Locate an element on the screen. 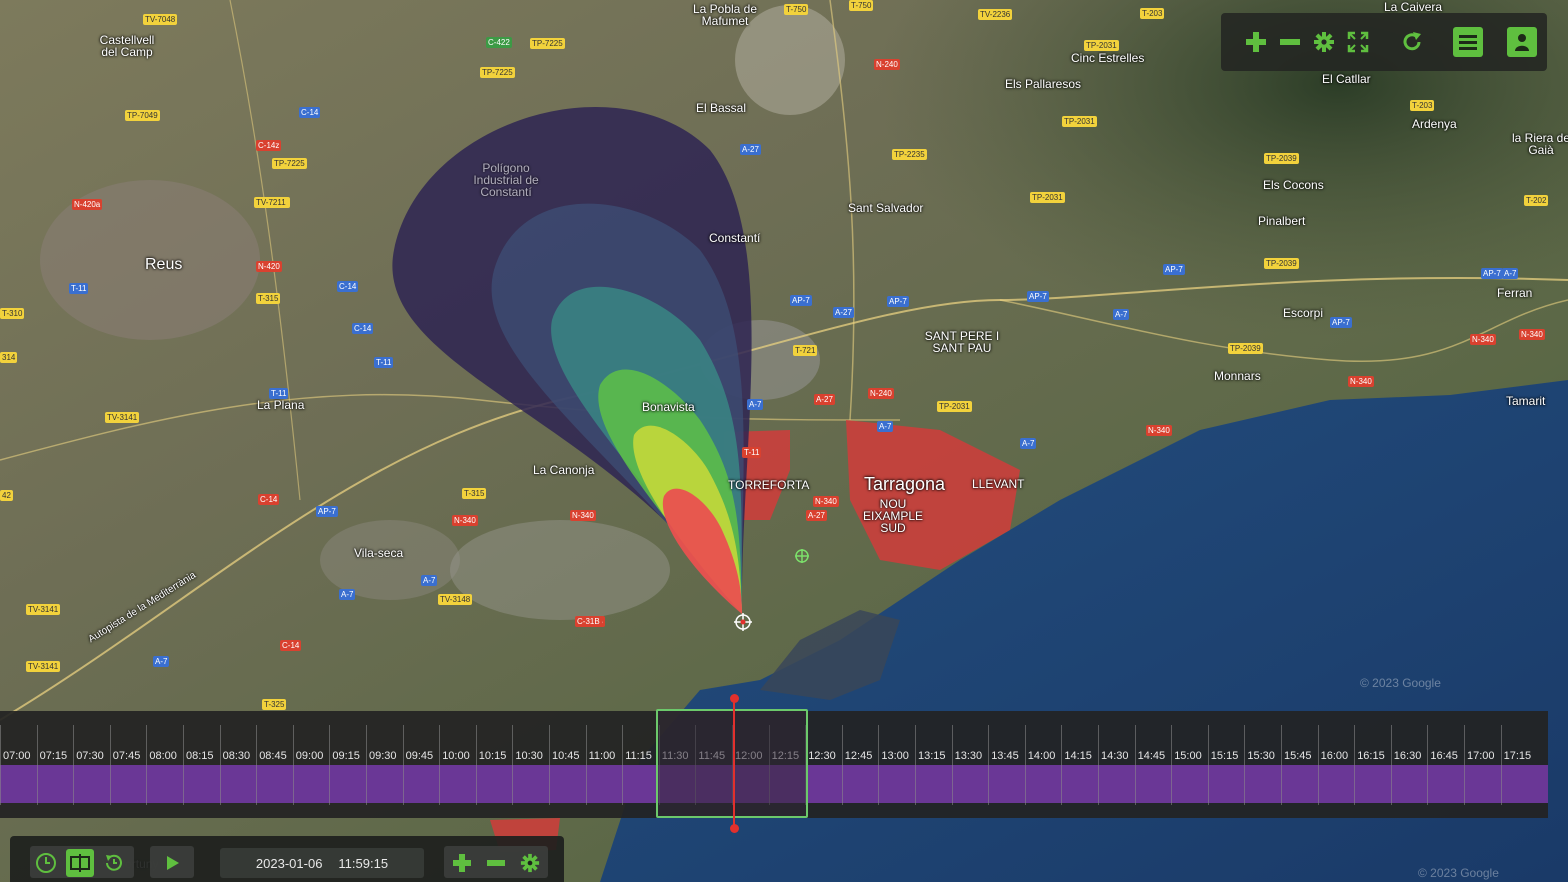 This screenshot has height=882, width=1568. timeline-tick-label: 13:45 is located at coordinates (1005, 756).